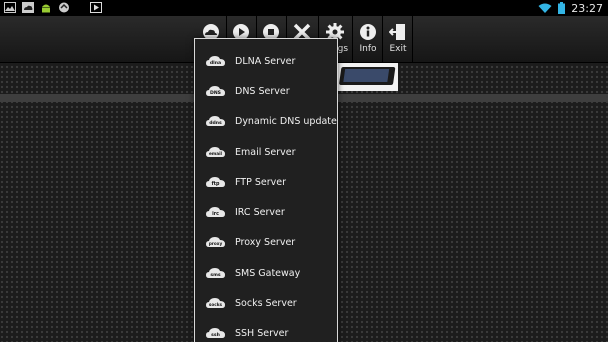 Image resolution: width=608 pixels, height=342 pixels. I want to click on info-label: Info, so click(368, 49).